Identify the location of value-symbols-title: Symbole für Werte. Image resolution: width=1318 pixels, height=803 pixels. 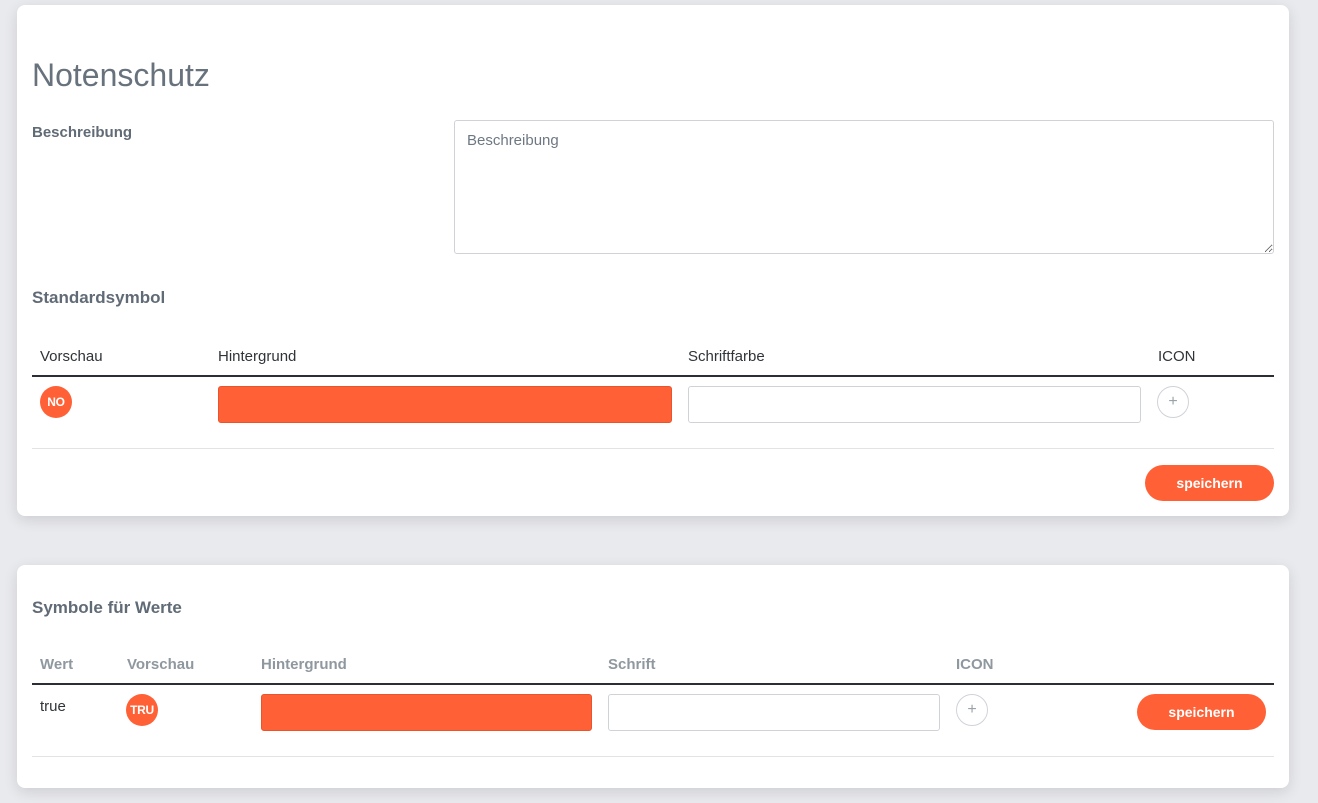
(107, 607).